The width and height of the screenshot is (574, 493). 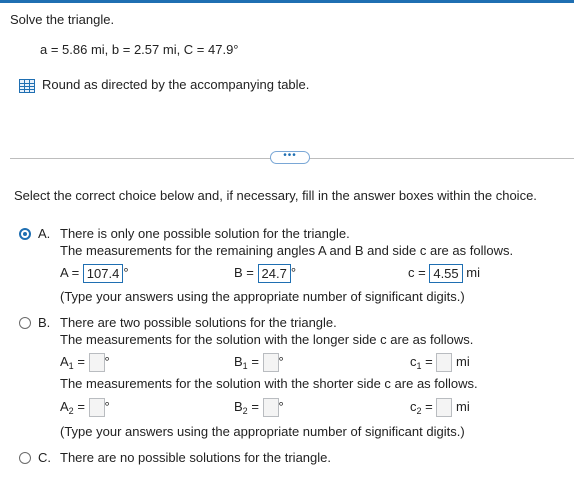 I want to click on given-values: a = 5.86 mi, b = 2.57 mi, C = 47.9°, so click(x=139, y=49).